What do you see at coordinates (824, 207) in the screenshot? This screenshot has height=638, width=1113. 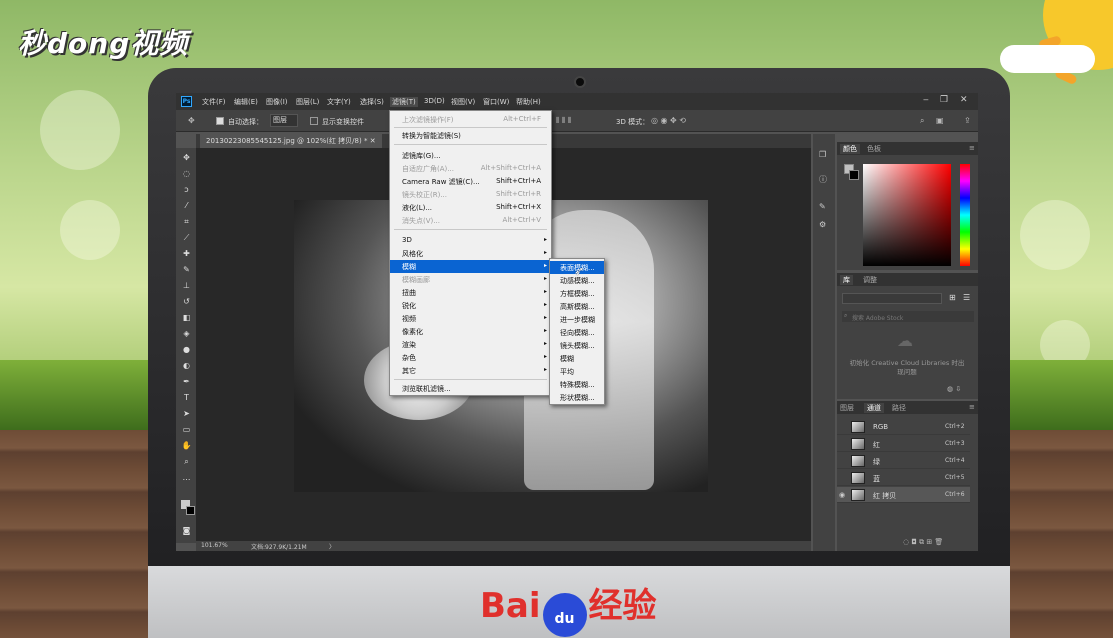 I see `brush-panel-icon: ✎` at bounding box center [824, 207].